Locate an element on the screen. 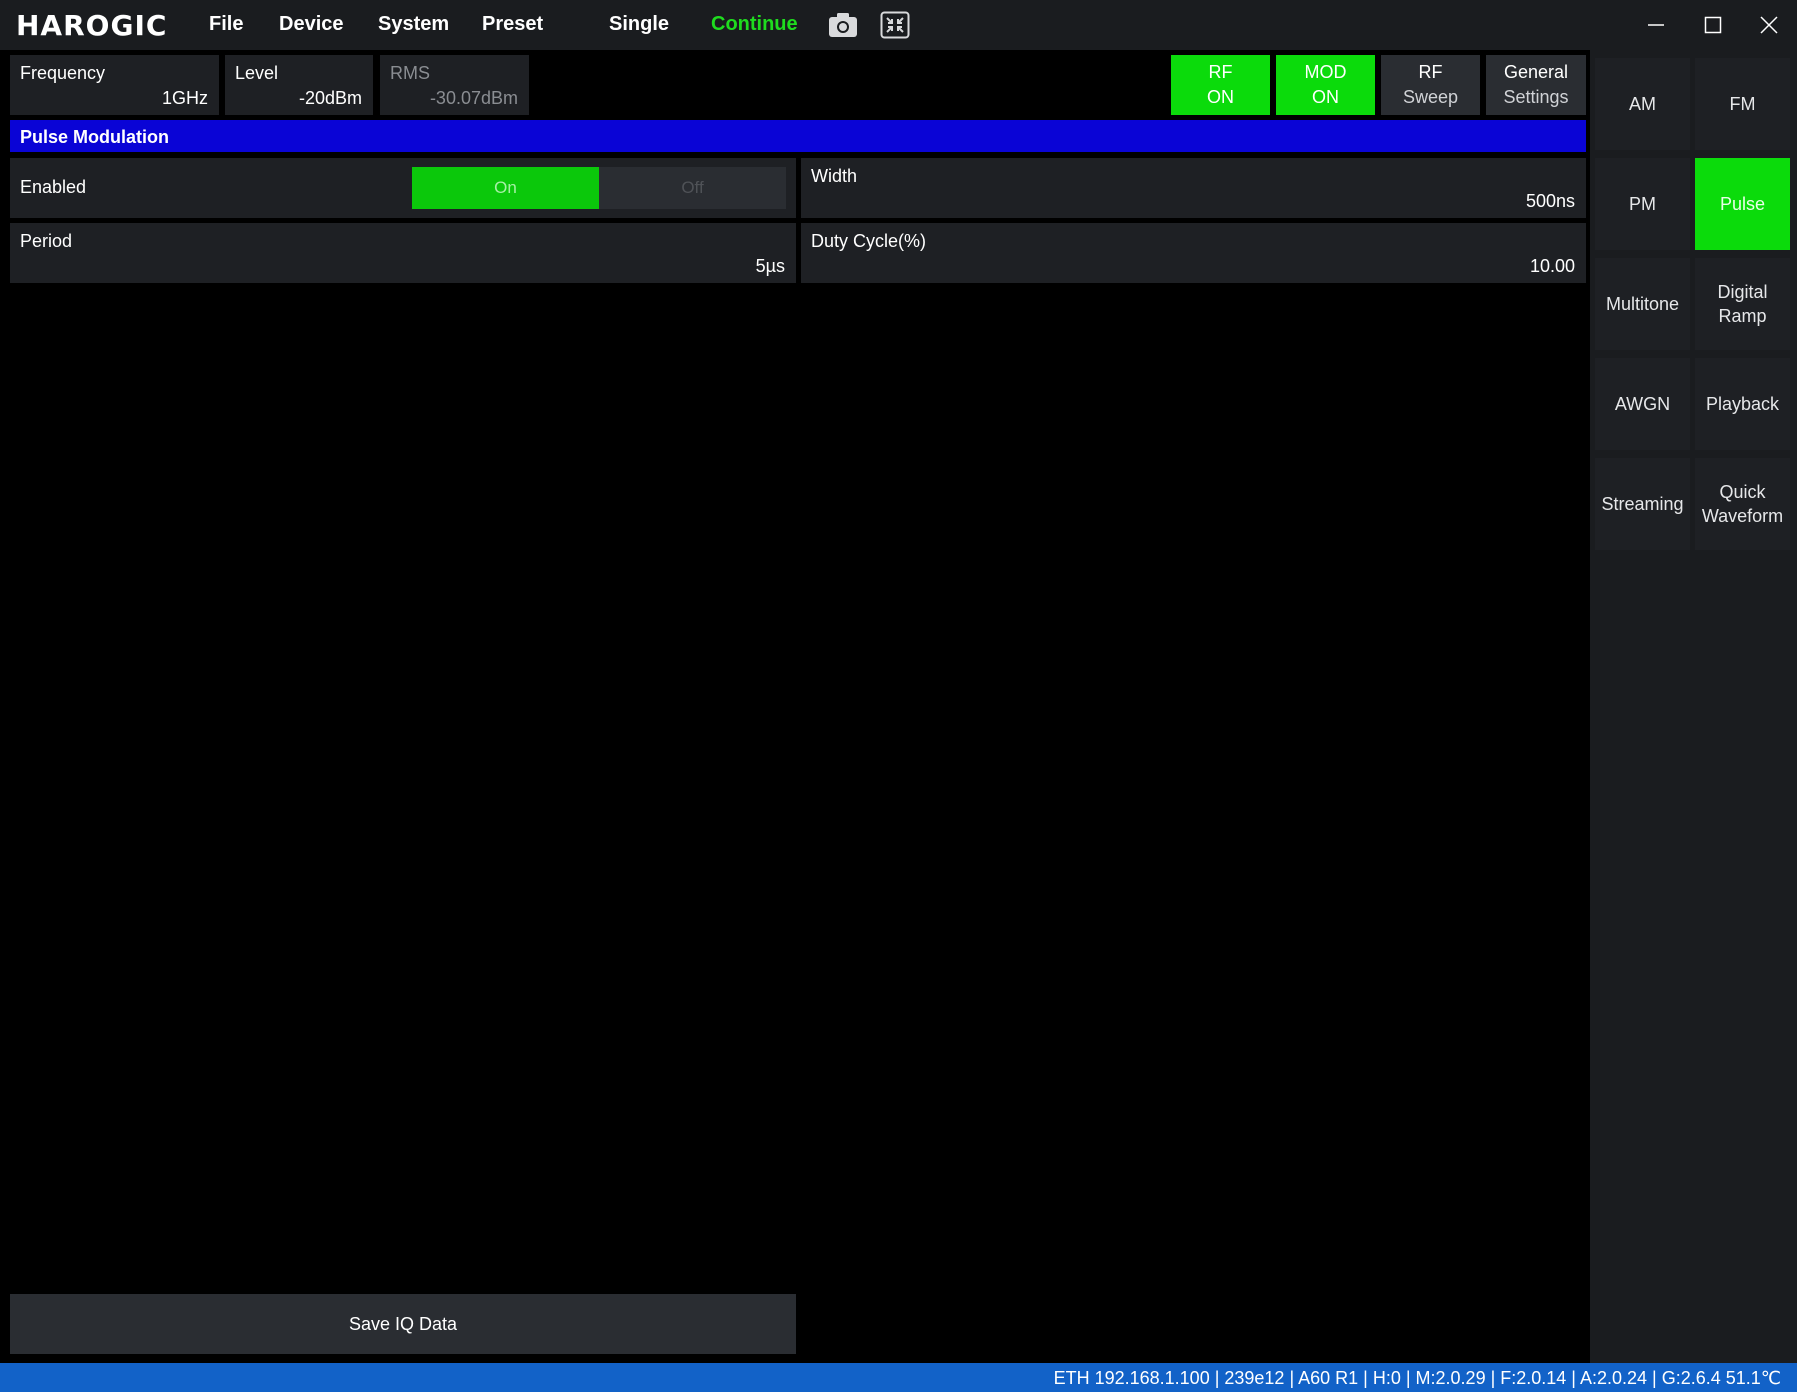  level-value: -20dBm is located at coordinates (330, 98).